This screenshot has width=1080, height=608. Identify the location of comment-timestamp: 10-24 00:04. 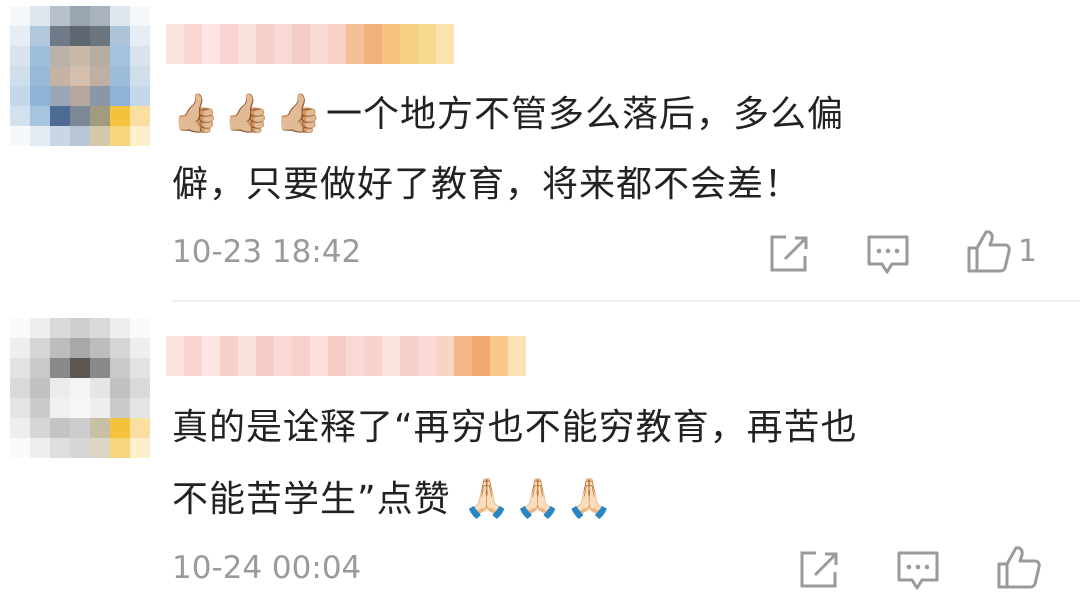
(267, 568).